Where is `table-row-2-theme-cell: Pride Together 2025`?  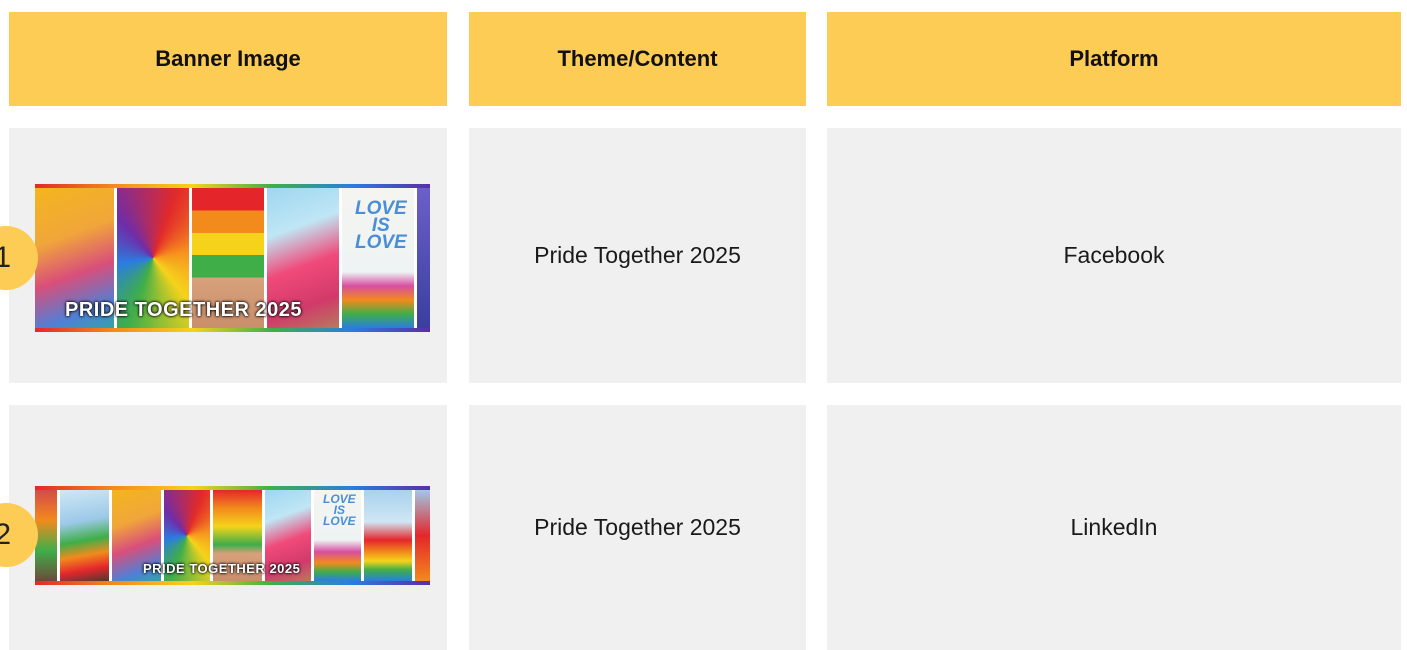
table-row-2-theme-cell: Pride Together 2025 is located at coordinates (637, 527).